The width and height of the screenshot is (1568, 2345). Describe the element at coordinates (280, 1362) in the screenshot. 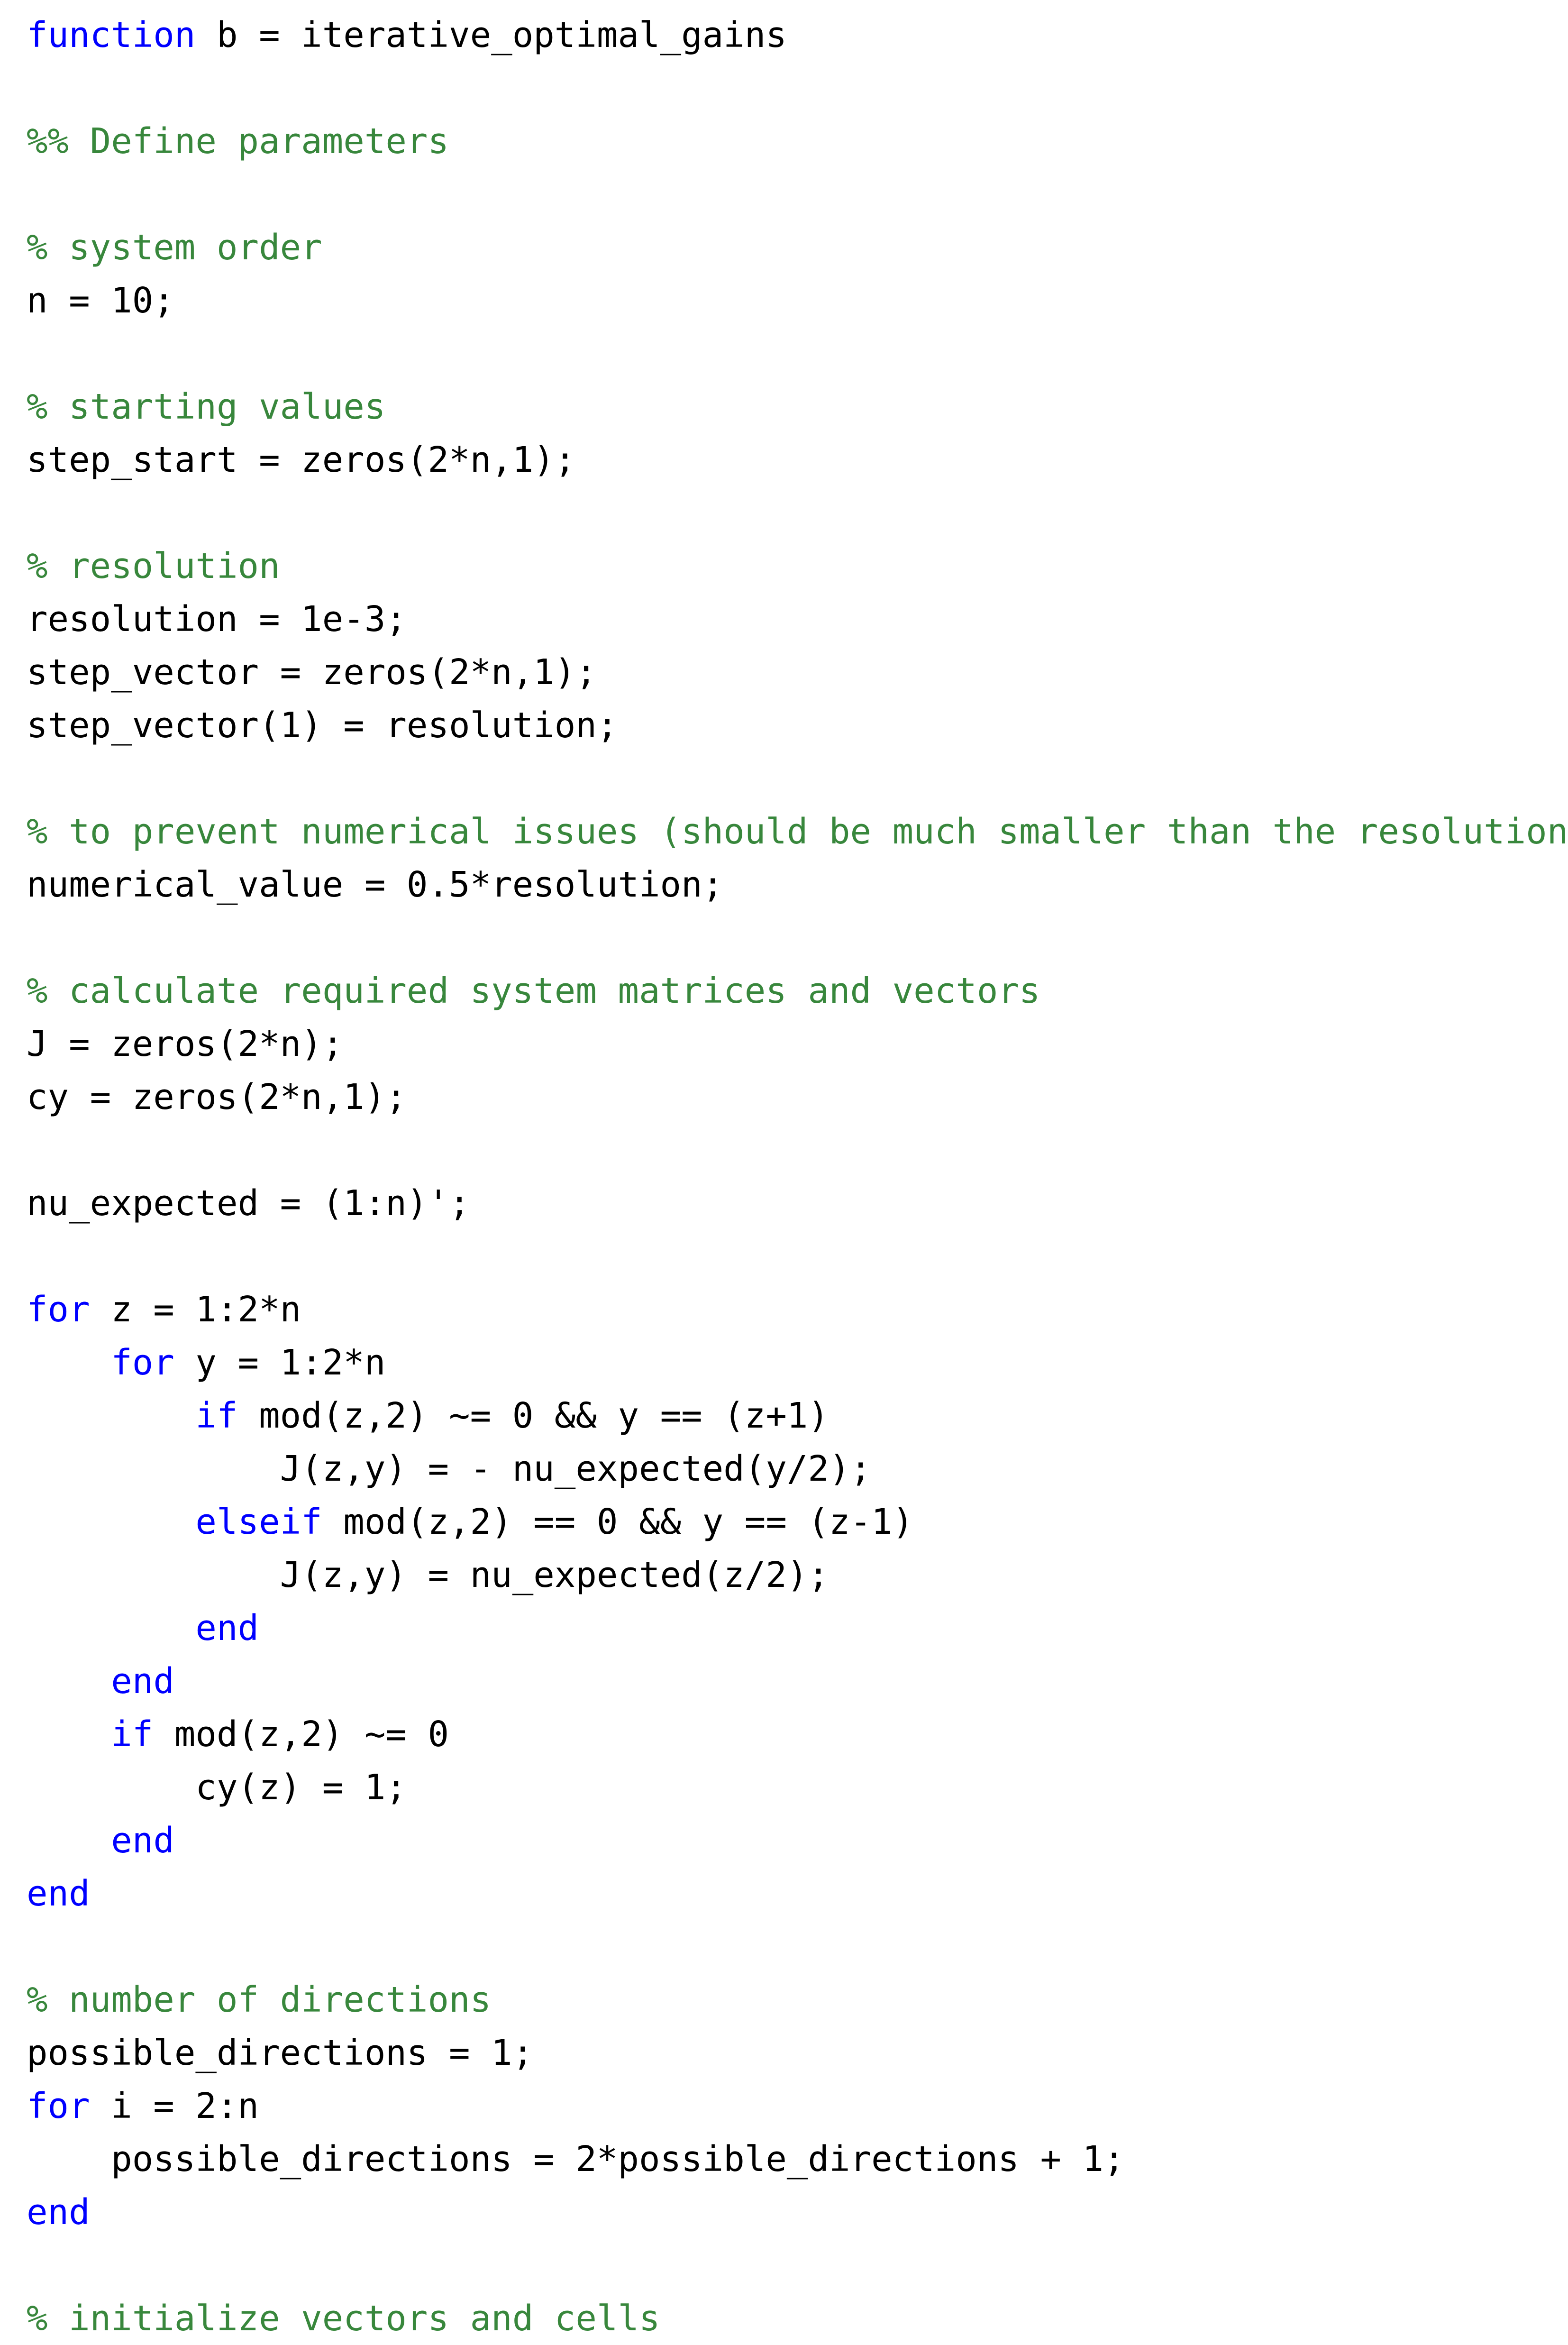

I see `code-text: y = 1:2*n` at that location.